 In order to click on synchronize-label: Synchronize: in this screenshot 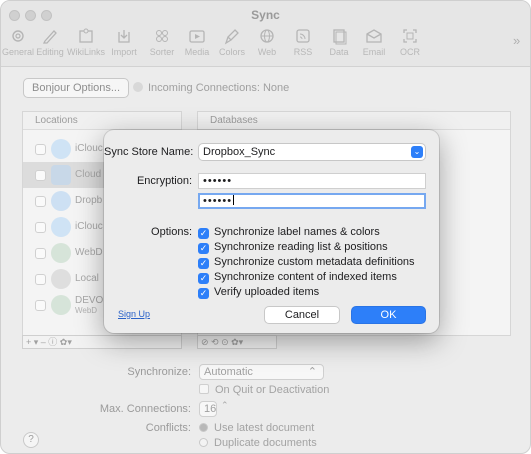, I will do `click(159, 372)`.